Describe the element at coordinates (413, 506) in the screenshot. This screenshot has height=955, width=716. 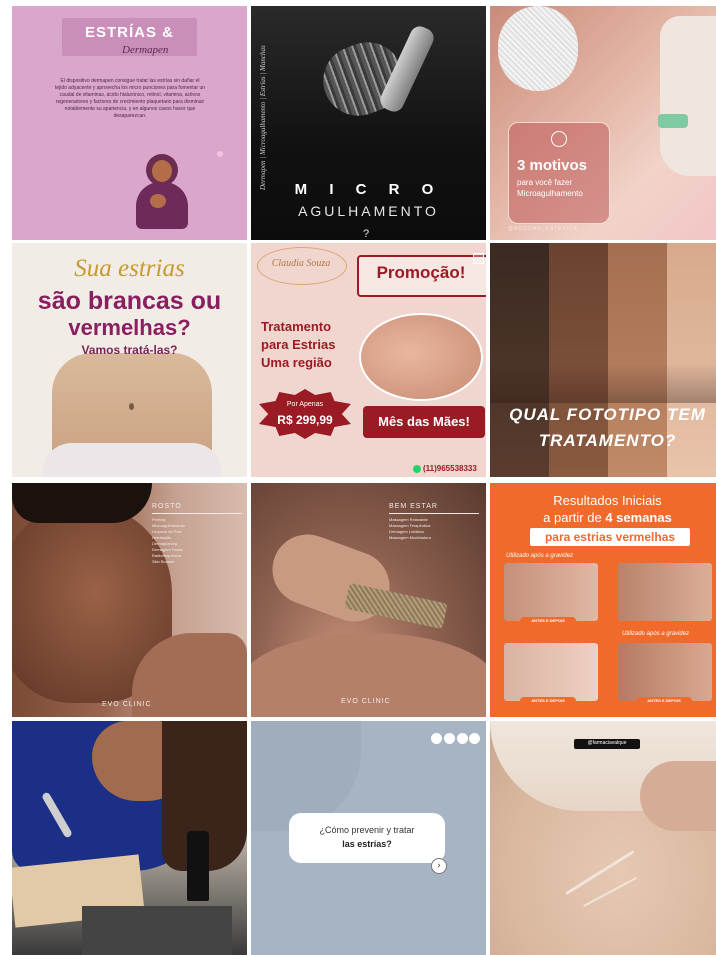
I see `section-title: BEM ESTAR` at that location.